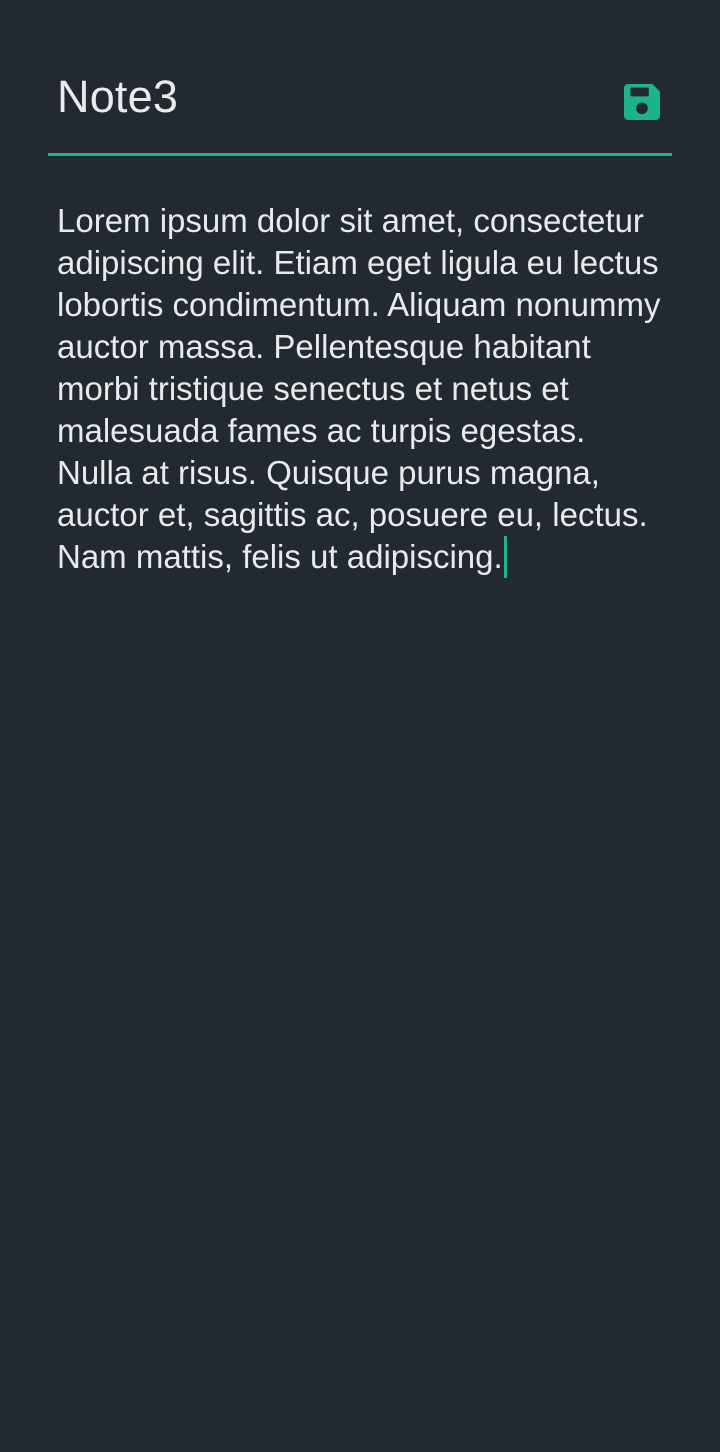  What do you see at coordinates (360, 106) in the screenshot?
I see `note-header: Note3` at bounding box center [360, 106].